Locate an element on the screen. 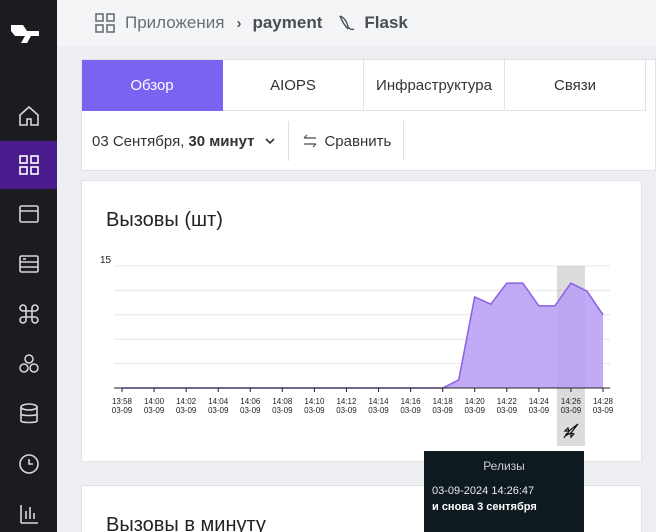  tab-aiops: AIOPS is located at coordinates (293, 85).